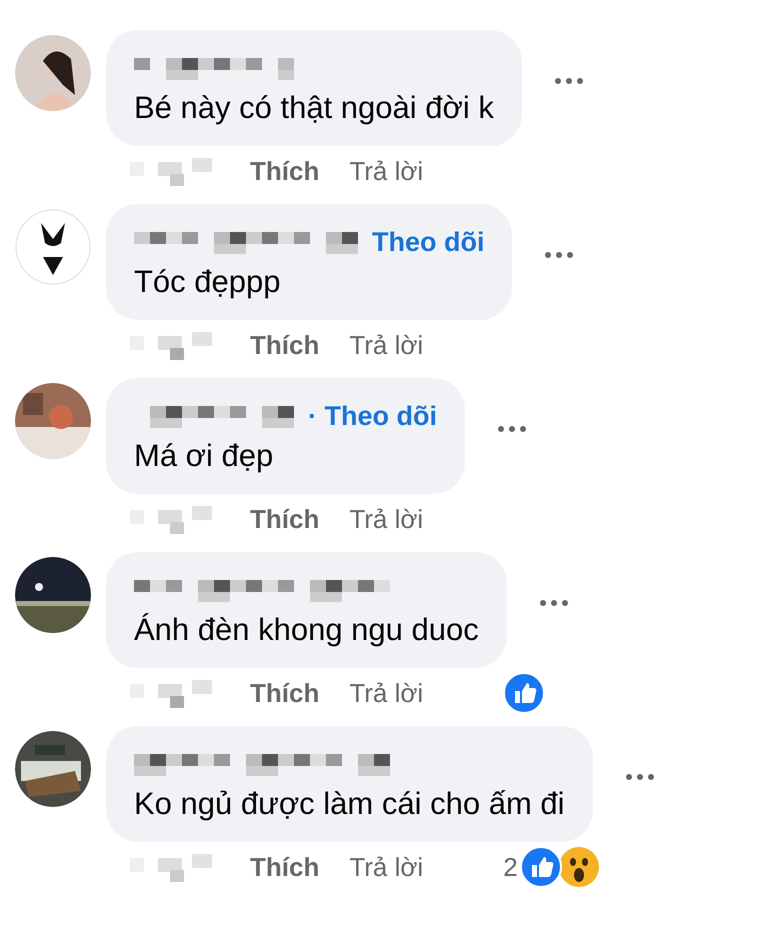 Image resolution: width=780 pixels, height=940 pixels. What do you see at coordinates (510, 867) in the screenshot?
I see `reaction-count: 2` at bounding box center [510, 867].